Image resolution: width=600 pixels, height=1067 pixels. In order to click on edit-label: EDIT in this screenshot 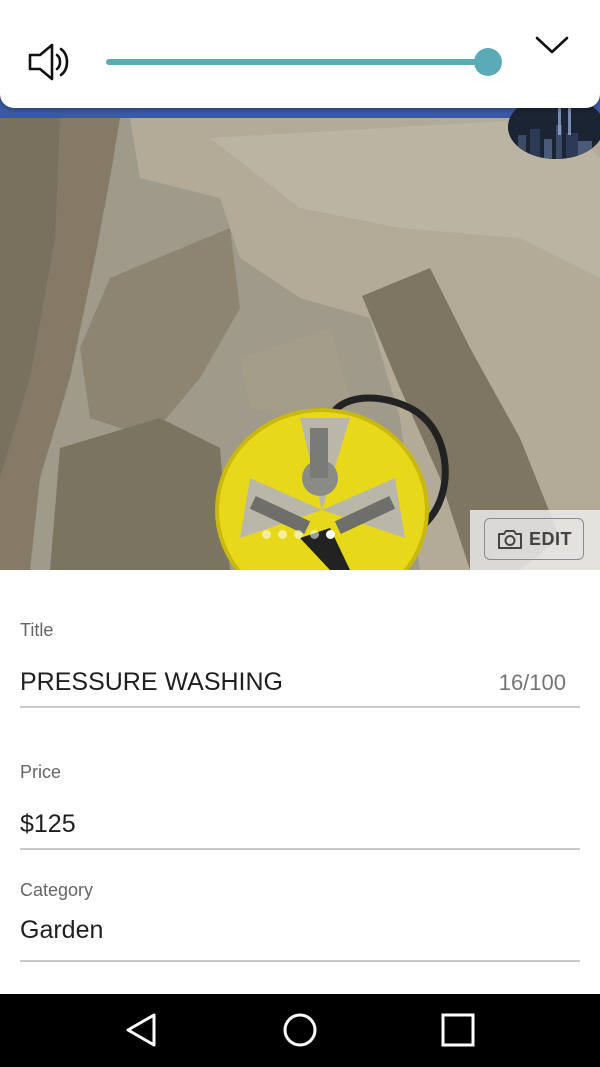, I will do `click(551, 538)`.